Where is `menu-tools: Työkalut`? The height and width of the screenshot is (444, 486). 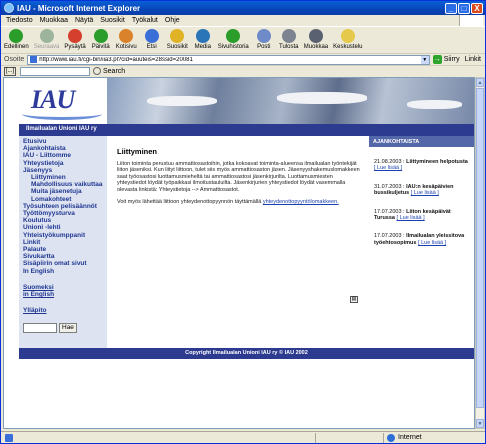
menu-tools: Työkalut is located at coordinates (145, 20).